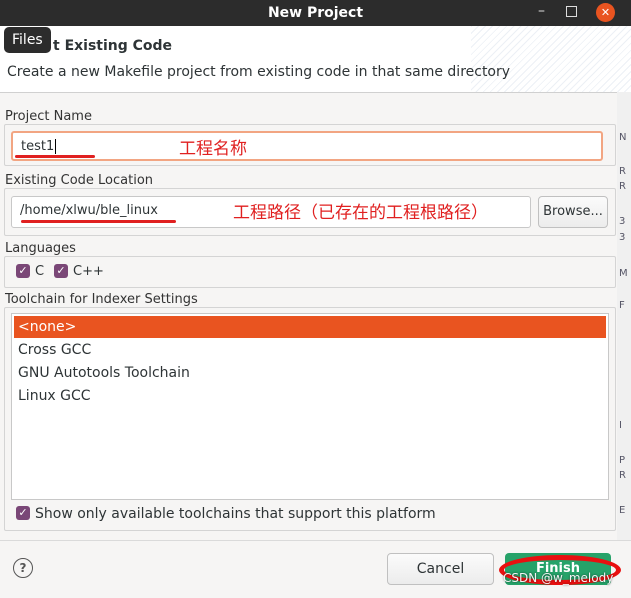  Describe the element at coordinates (23, 513) in the screenshot. I see `show-available-checkbox: ✓` at that location.